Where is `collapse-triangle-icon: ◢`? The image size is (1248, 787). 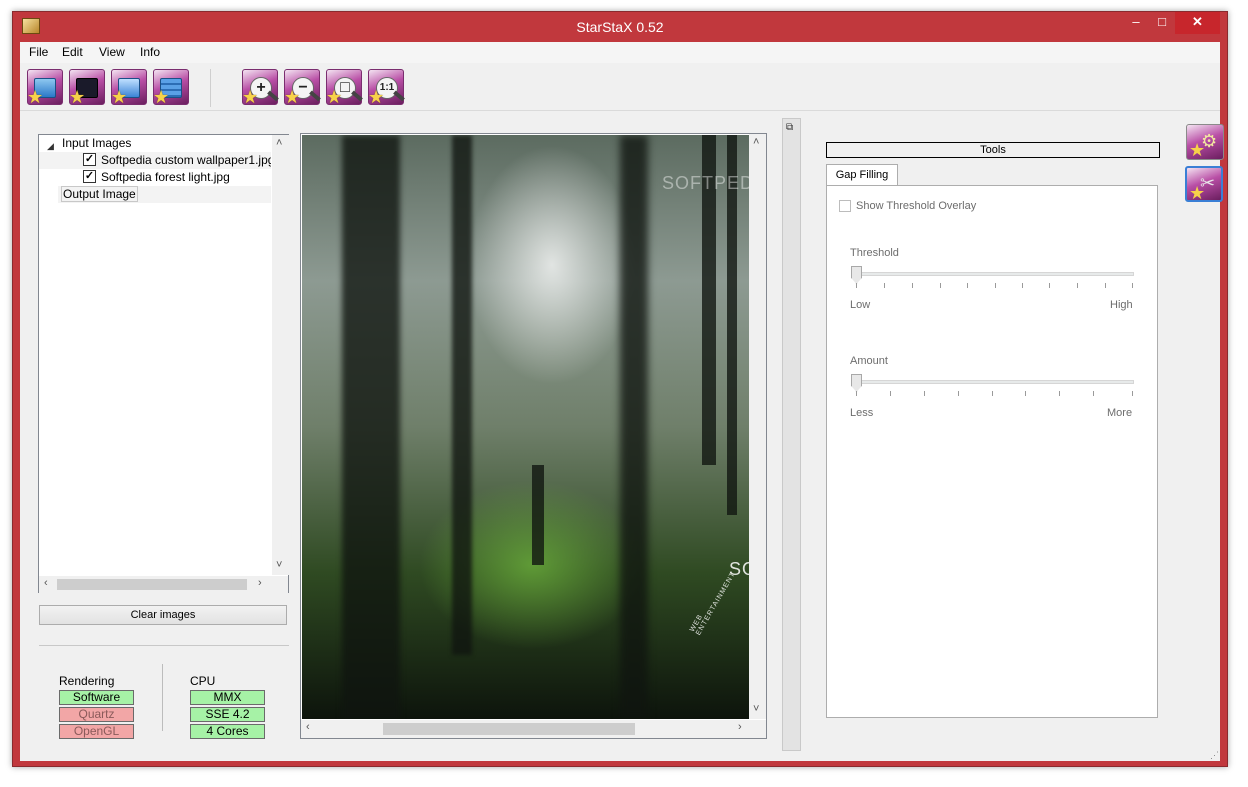 collapse-triangle-icon: ◢ is located at coordinates (50, 145).